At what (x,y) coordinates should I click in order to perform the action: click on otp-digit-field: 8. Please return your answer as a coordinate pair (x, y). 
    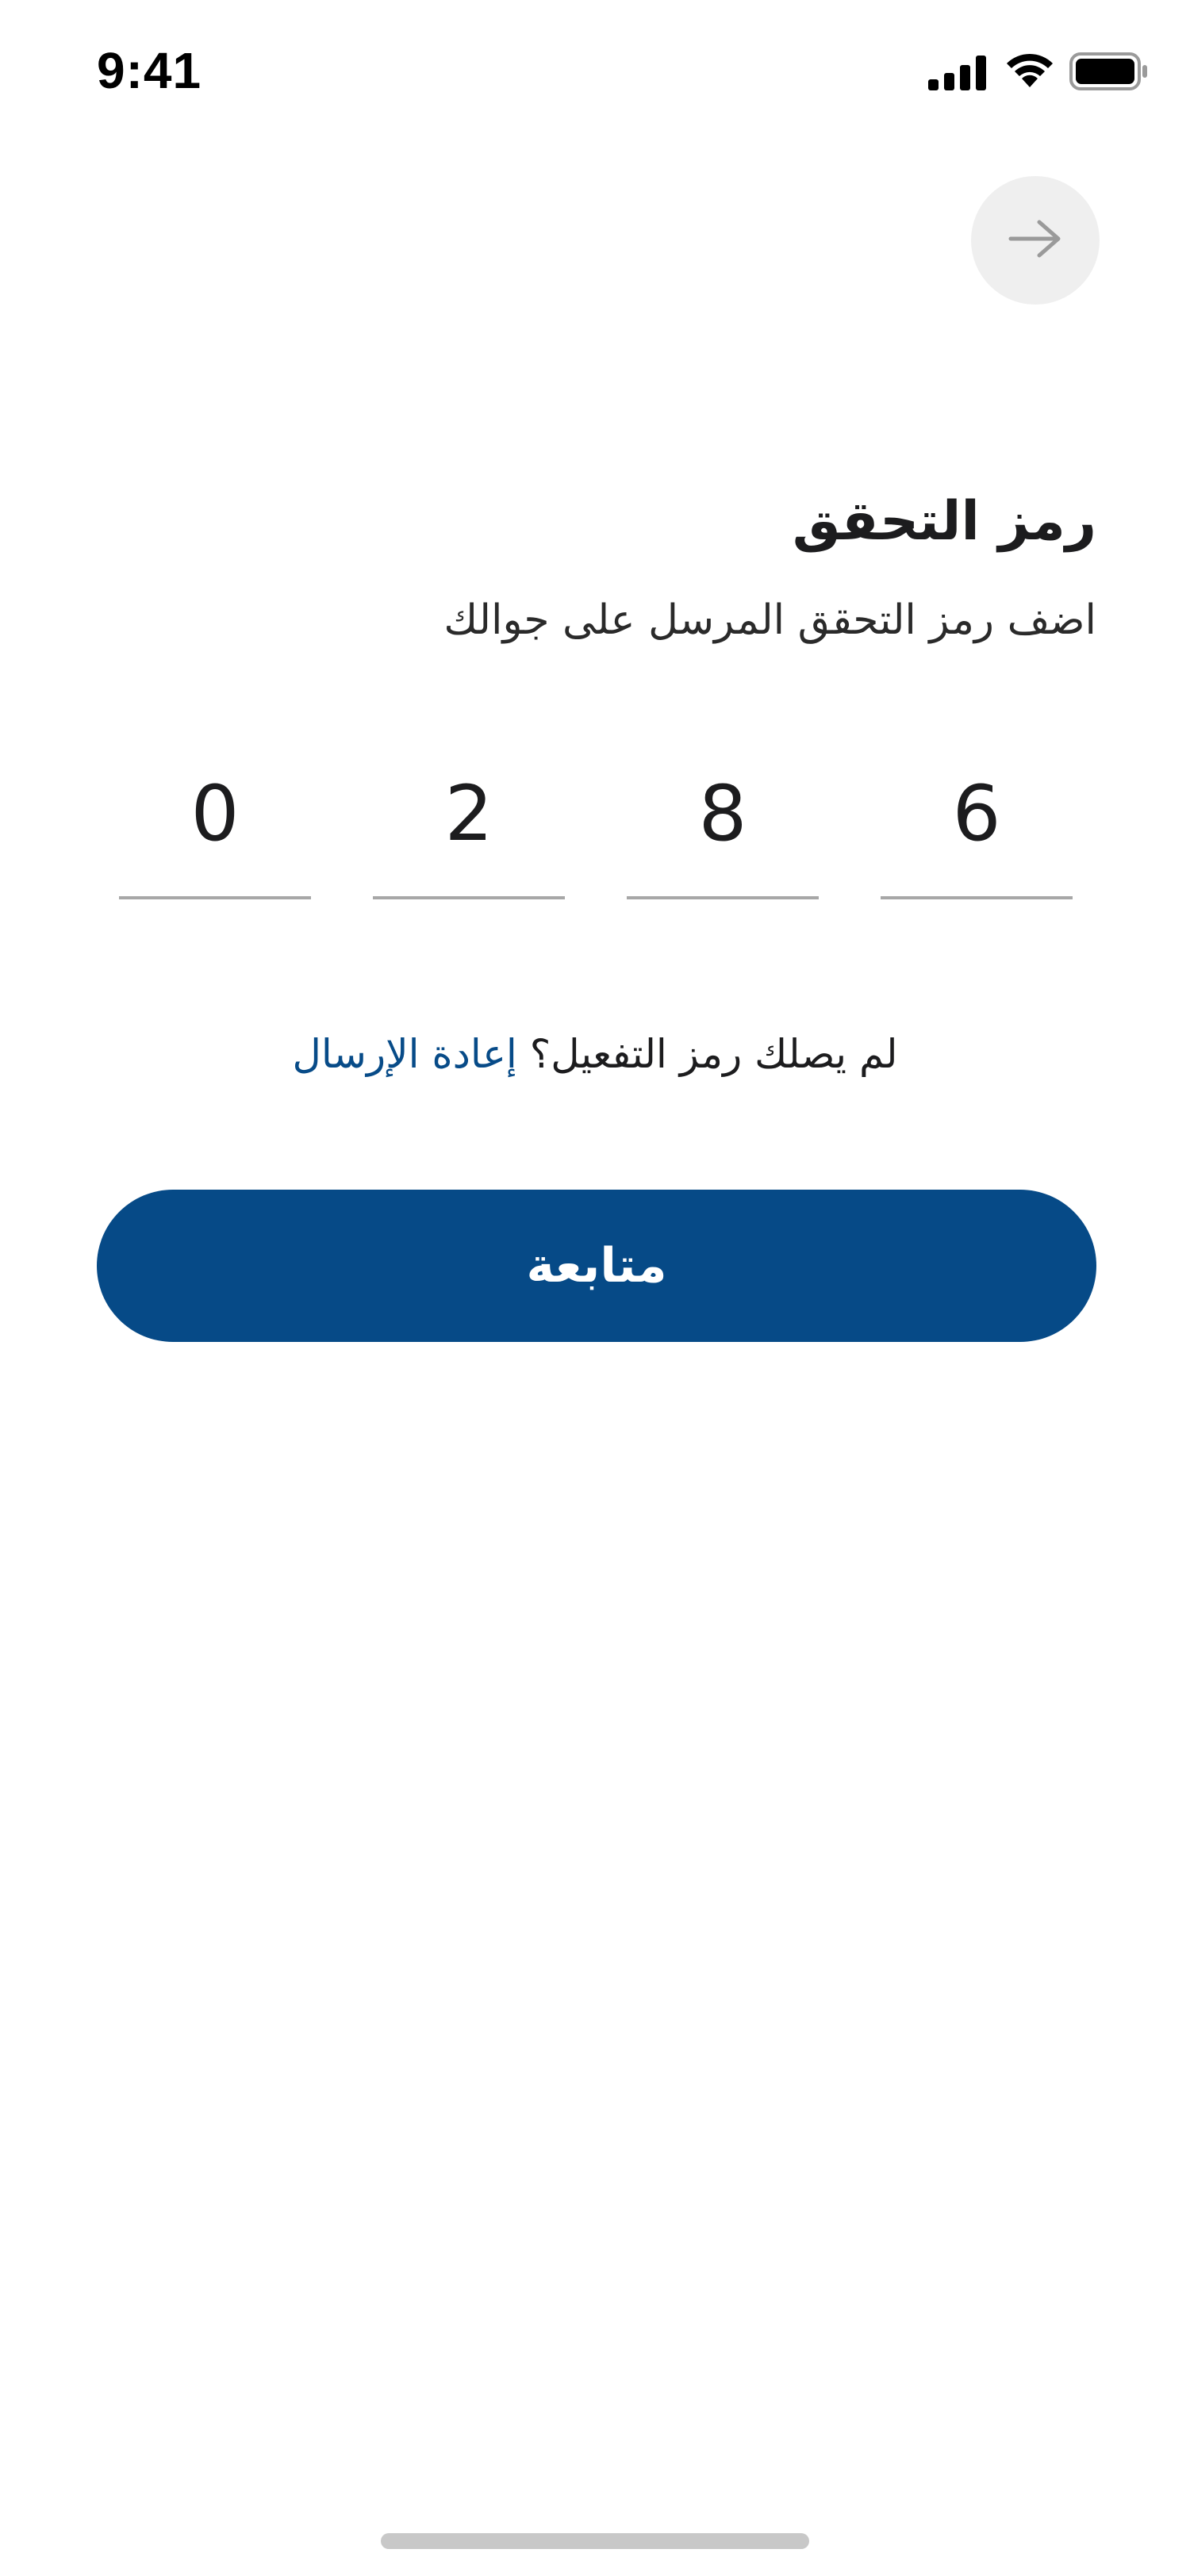
    Looking at the image, I should click on (723, 846).